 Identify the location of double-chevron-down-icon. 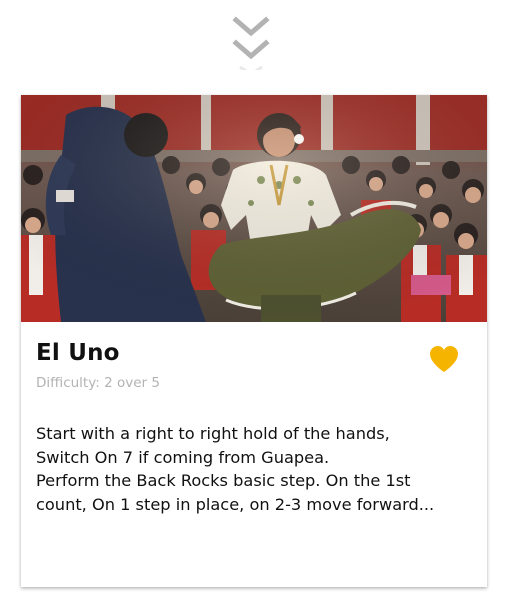
(251, 43).